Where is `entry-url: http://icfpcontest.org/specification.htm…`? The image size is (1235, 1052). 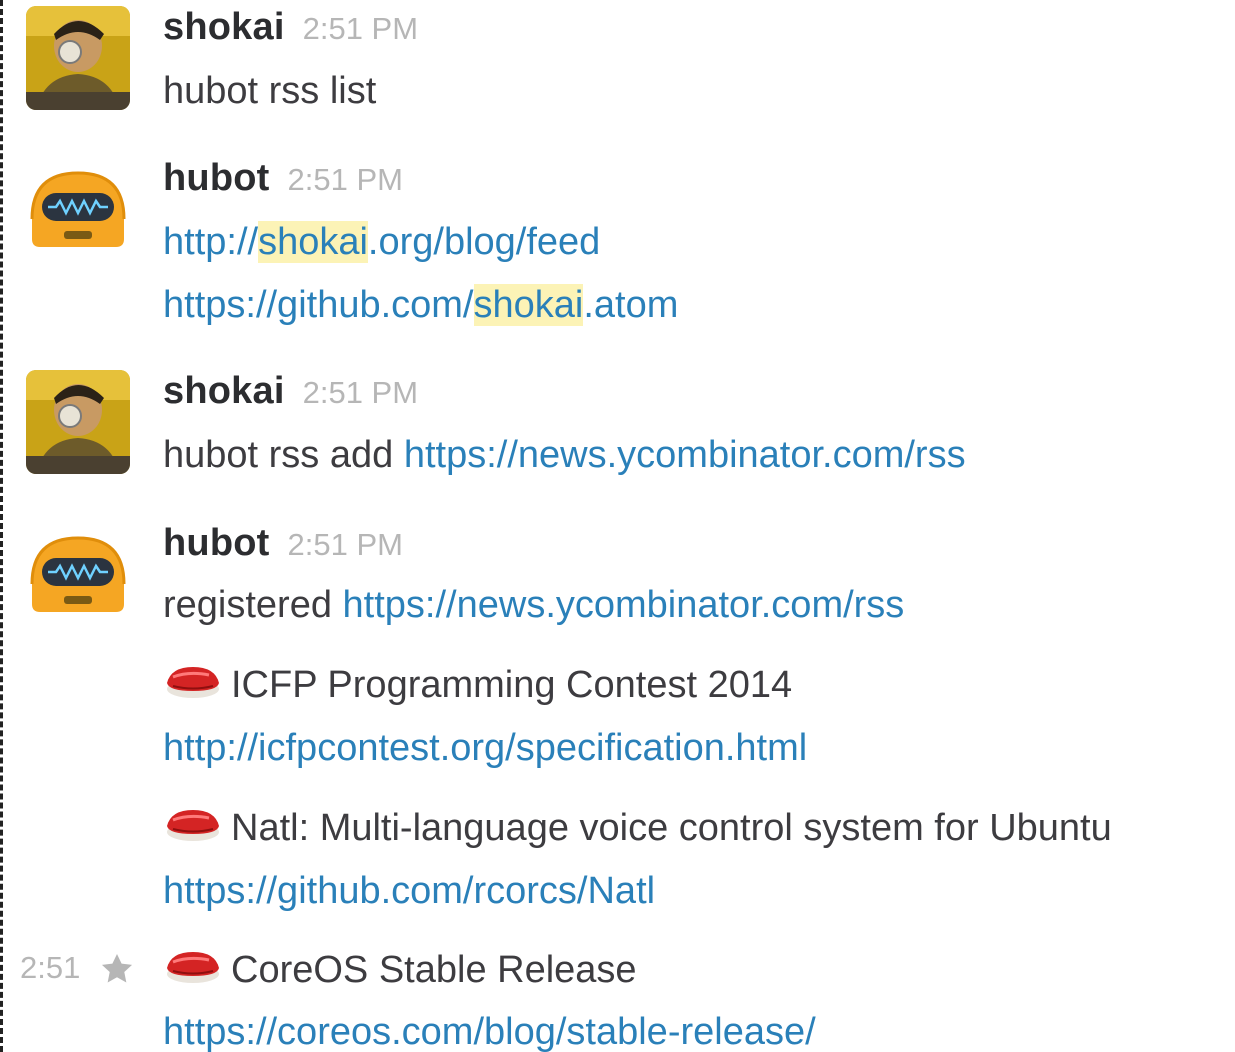 entry-url: http://icfpcontest.org/specification.htm… is located at coordinates (485, 748).